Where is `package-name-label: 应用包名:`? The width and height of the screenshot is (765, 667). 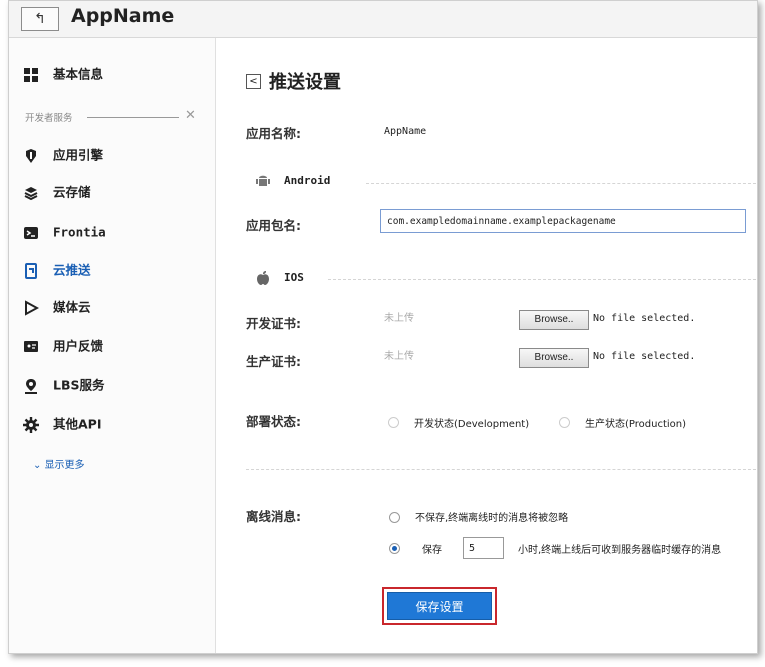
package-name-label: 应用包名: is located at coordinates (273, 225).